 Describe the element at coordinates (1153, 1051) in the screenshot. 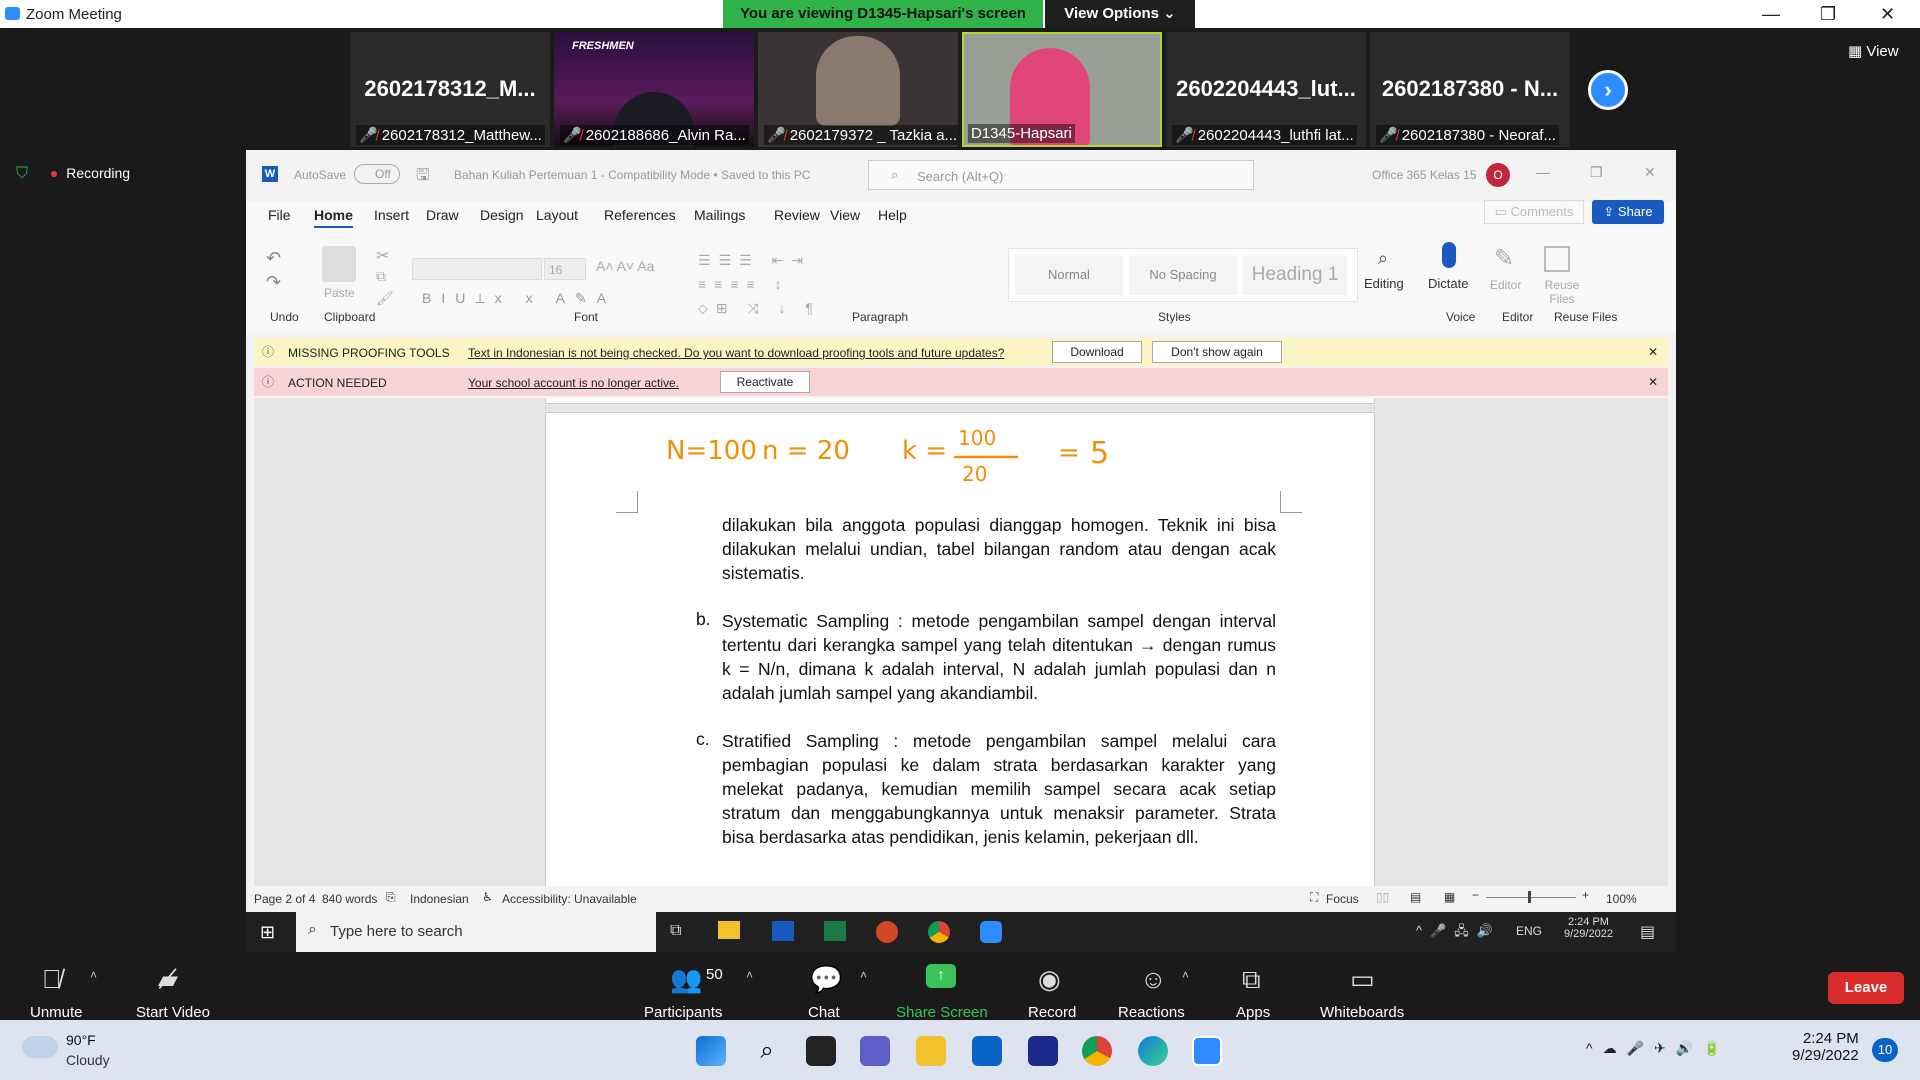

I see `edge-icon` at that location.